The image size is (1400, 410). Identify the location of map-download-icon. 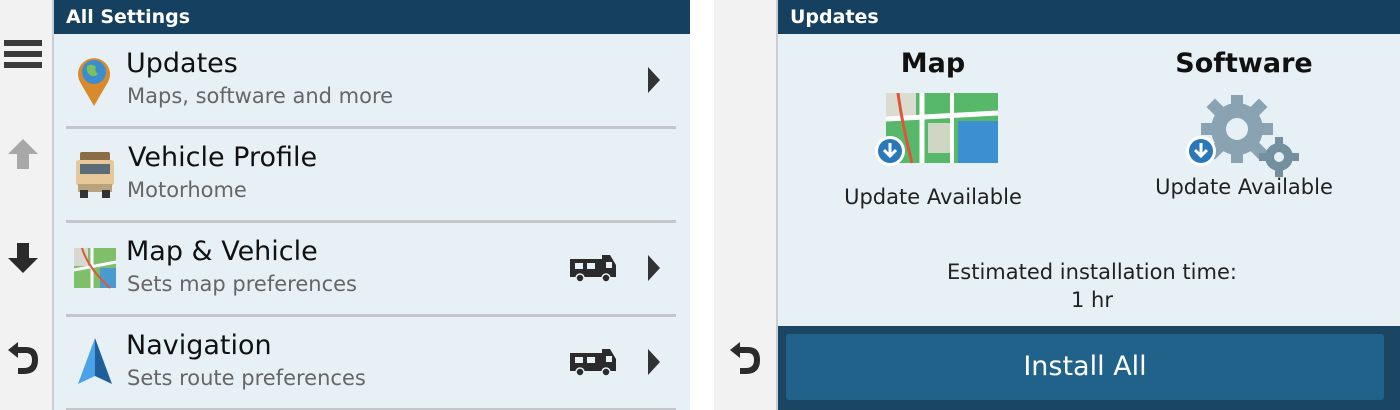
(933, 132).